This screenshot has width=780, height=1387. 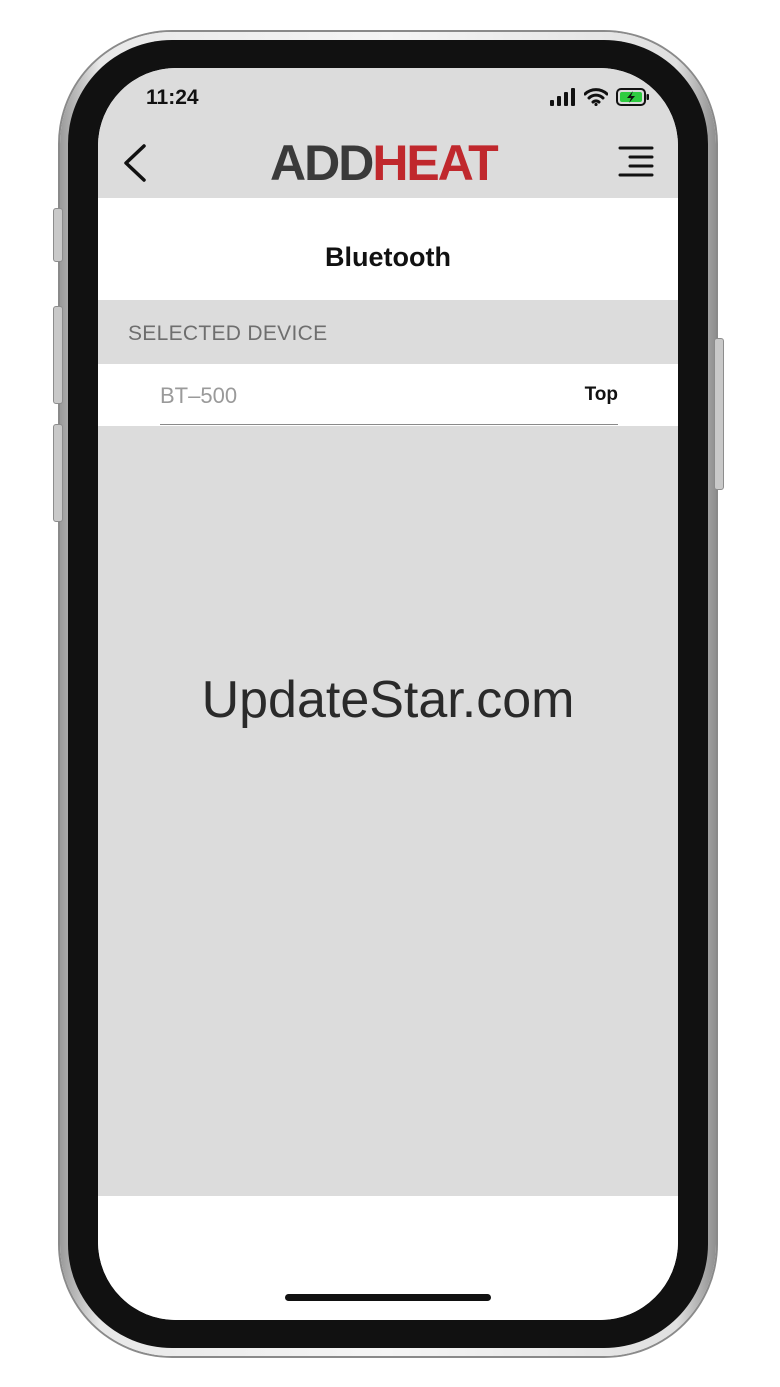 What do you see at coordinates (389, 424) in the screenshot?
I see `divider` at bounding box center [389, 424].